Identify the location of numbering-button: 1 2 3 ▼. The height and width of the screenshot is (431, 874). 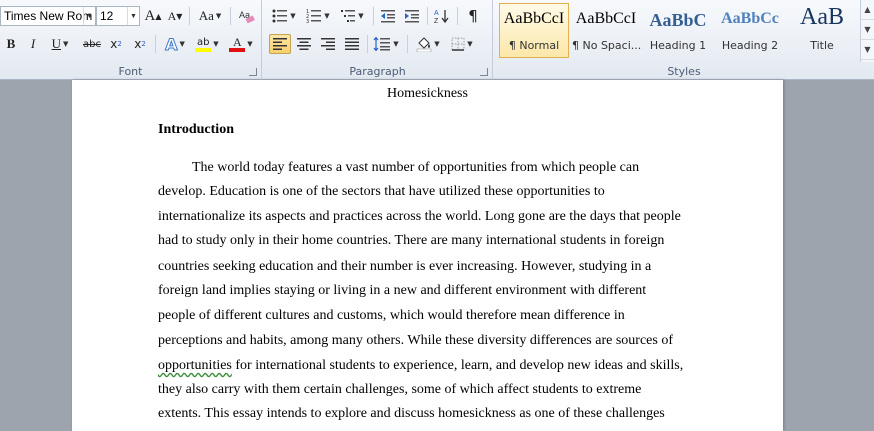
(318, 16).